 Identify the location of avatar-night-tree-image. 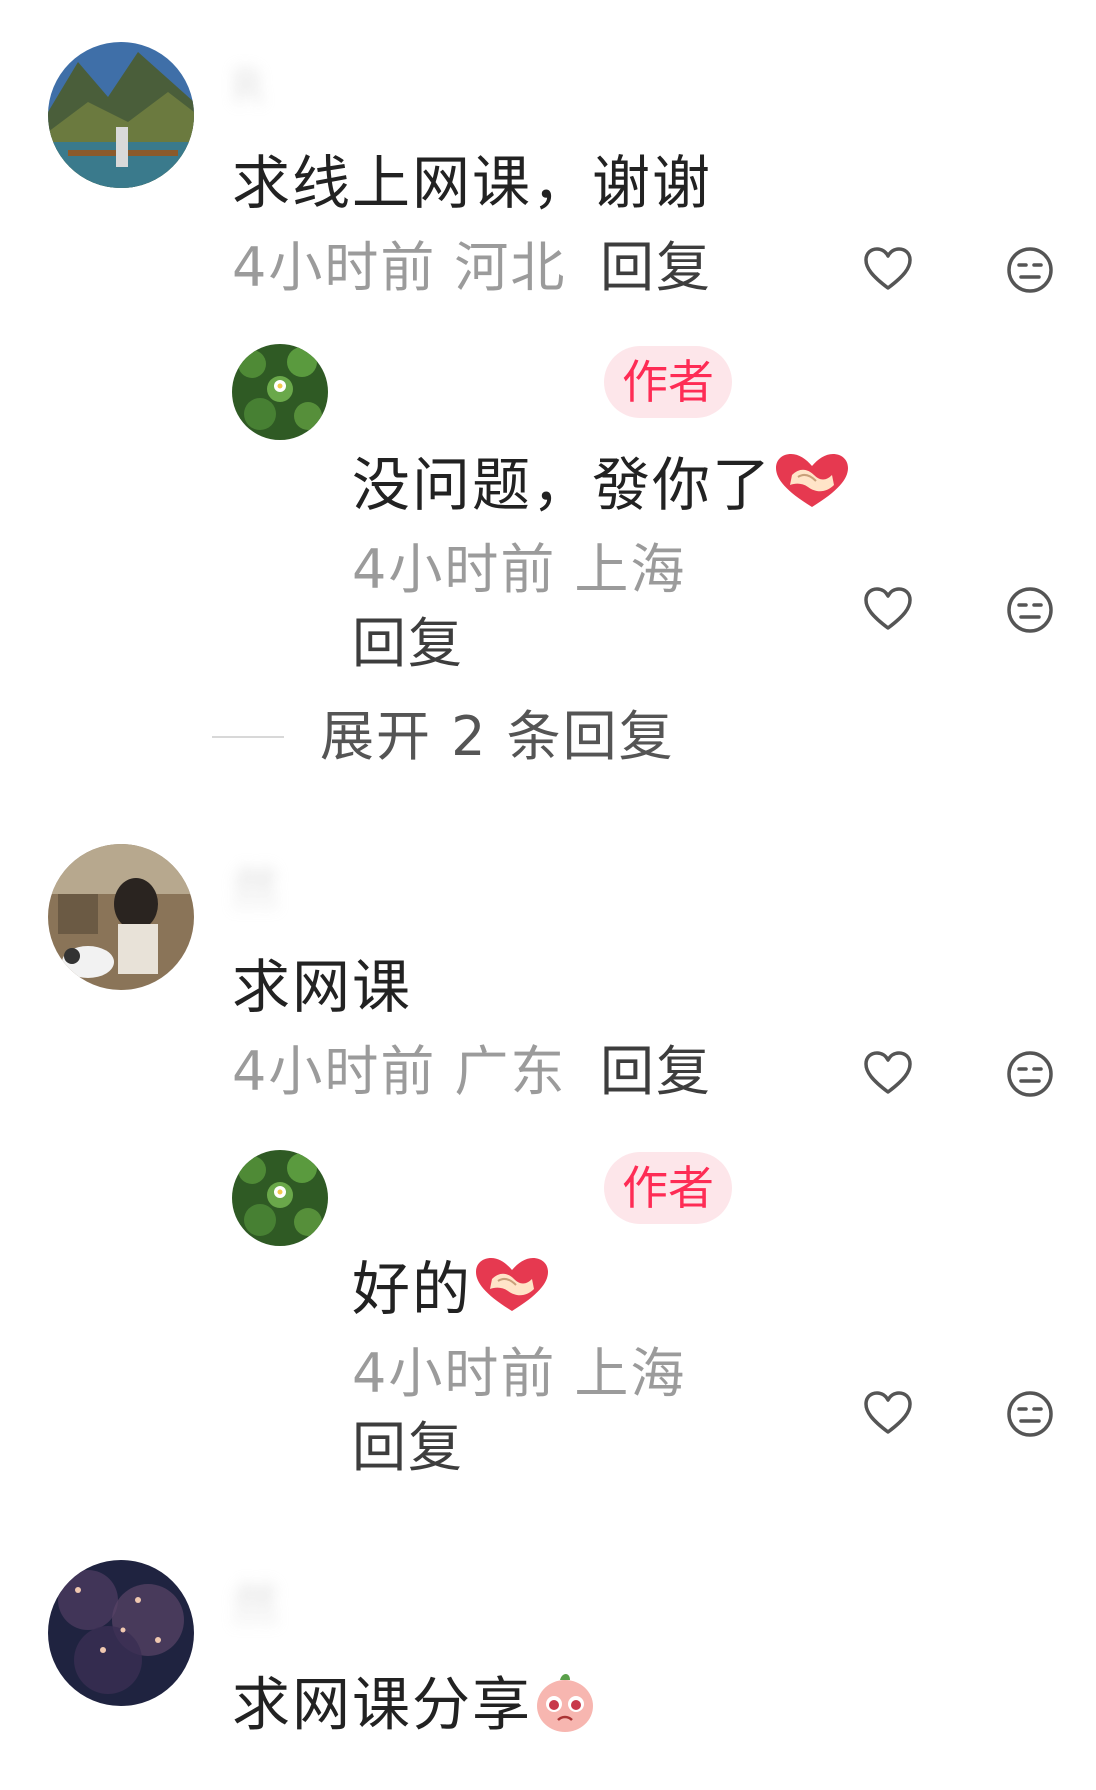
(121, 1633).